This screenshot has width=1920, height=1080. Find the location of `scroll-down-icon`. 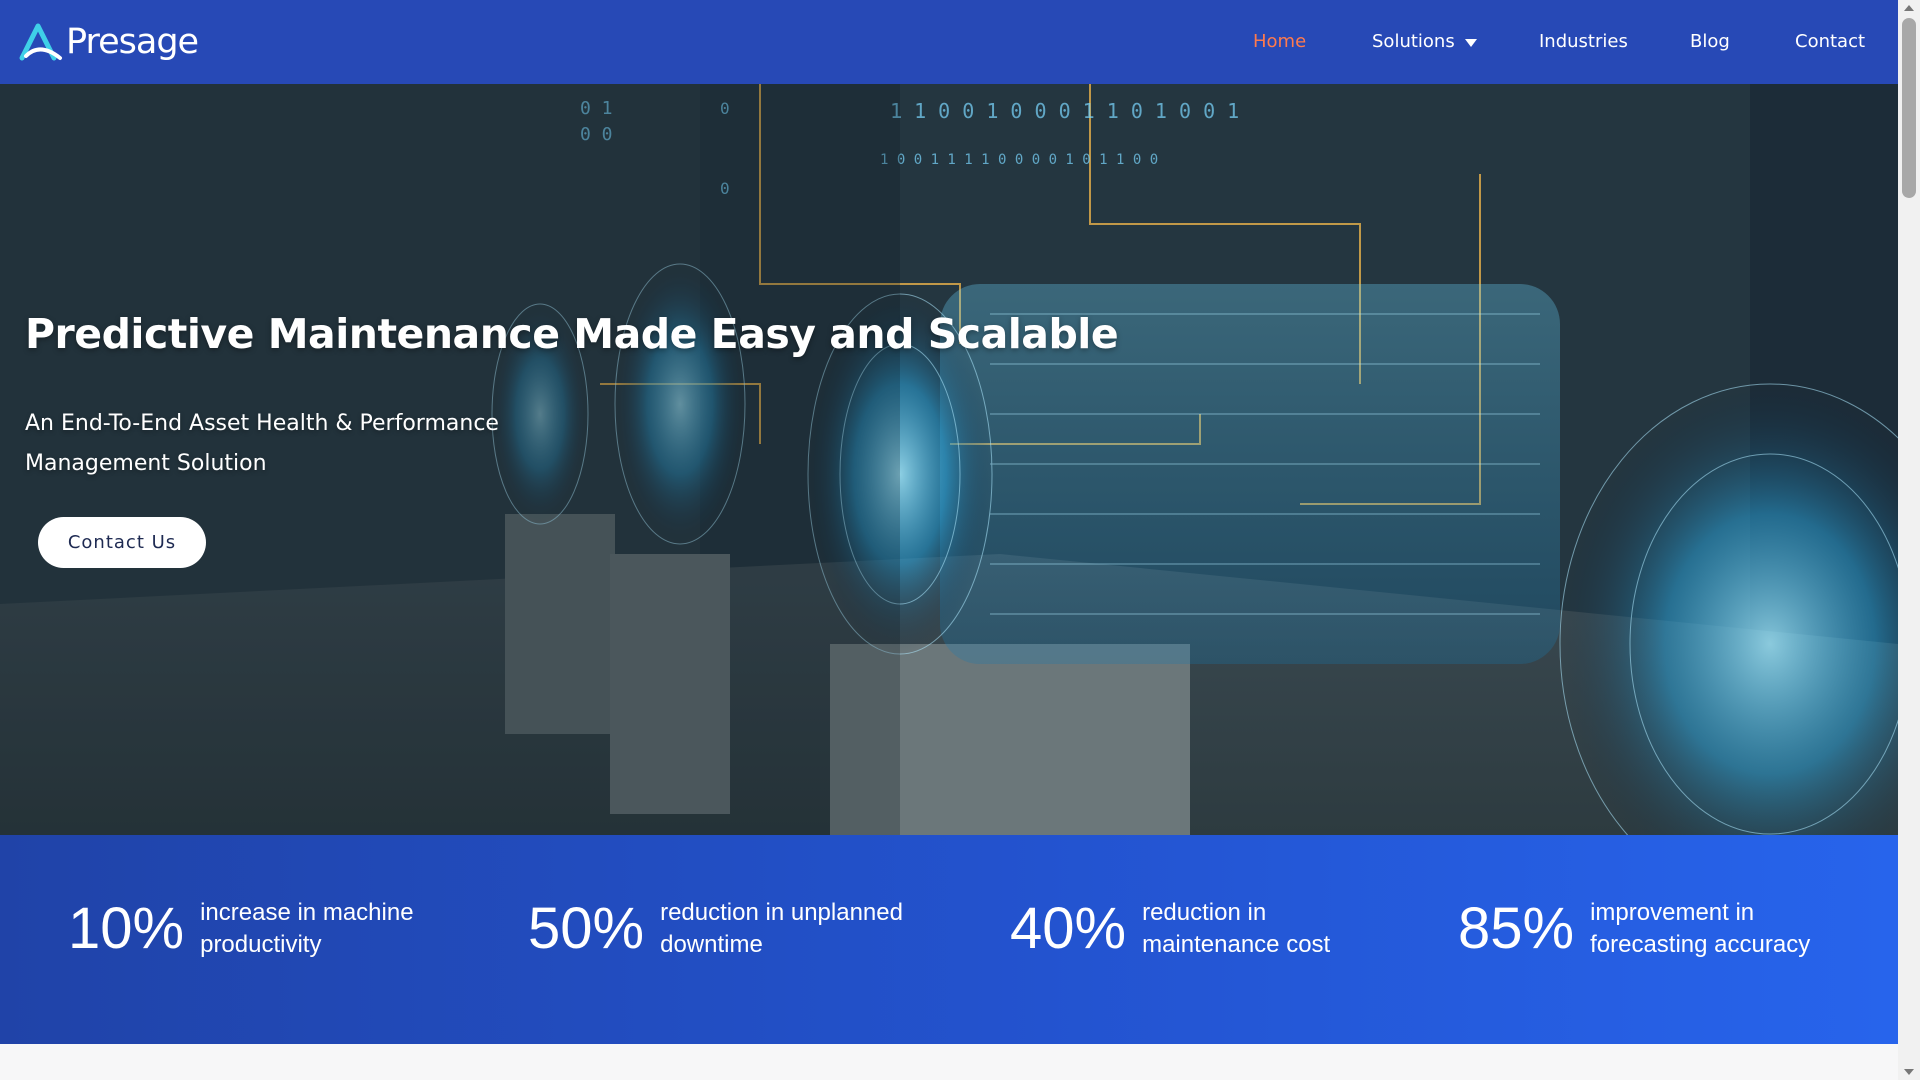

scroll-down-icon is located at coordinates (1909, 1072).